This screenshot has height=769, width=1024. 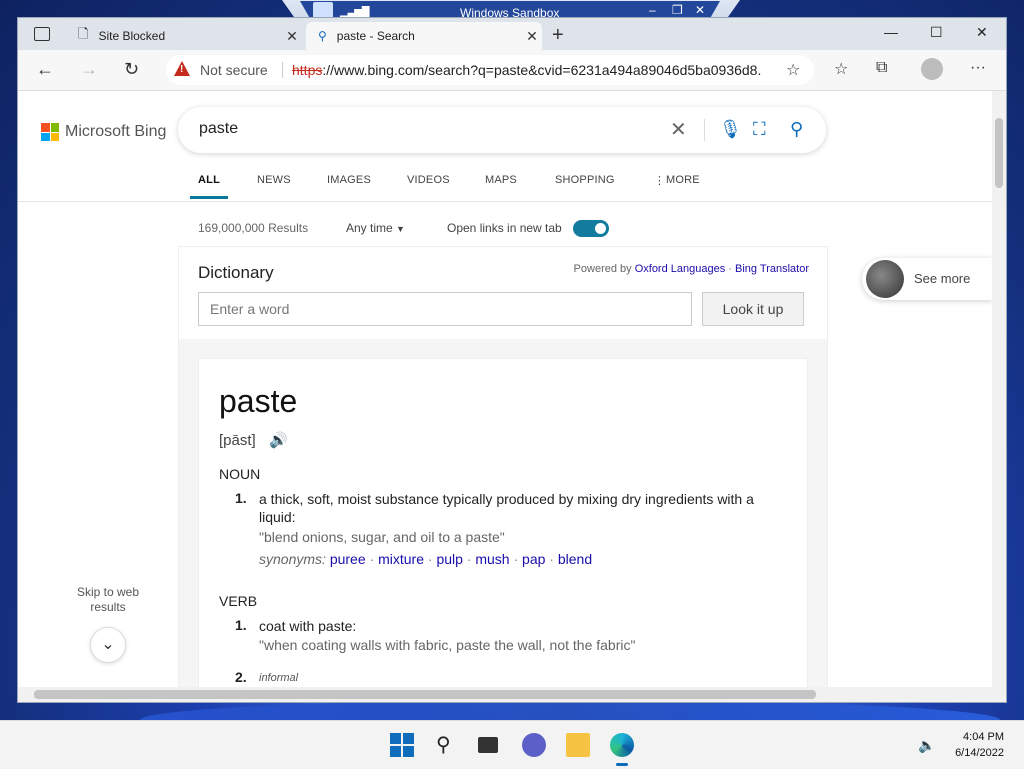 I want to click on profile-avatar, so click(x=932, y=69).